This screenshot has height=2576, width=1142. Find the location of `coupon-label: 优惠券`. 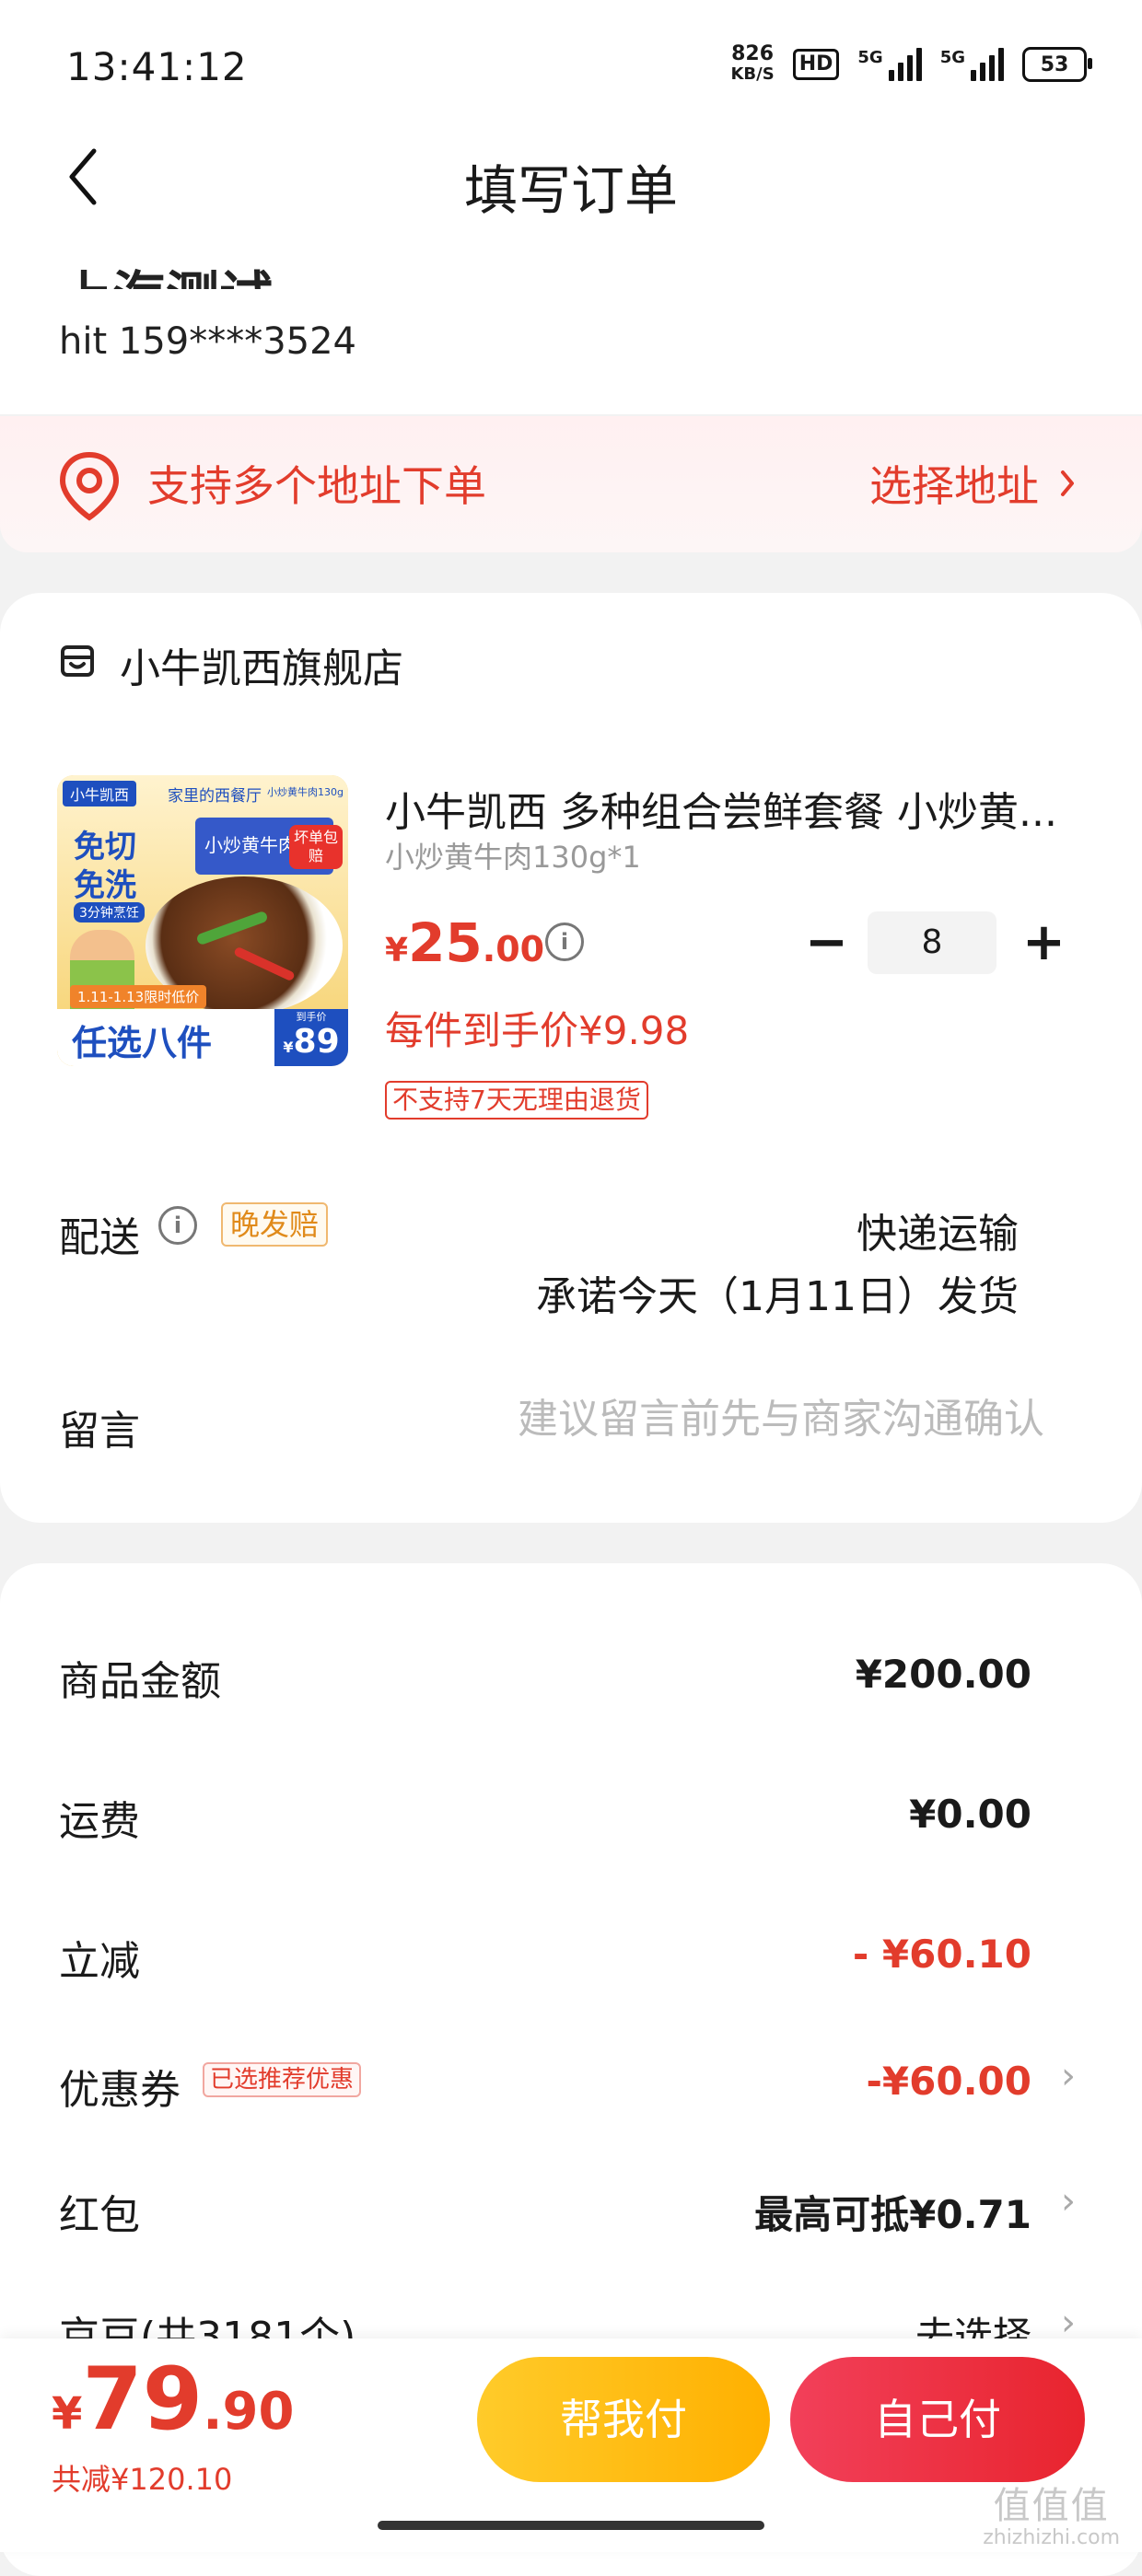

coupon-label: 优惠券 is located at coordinates (120, 2086).